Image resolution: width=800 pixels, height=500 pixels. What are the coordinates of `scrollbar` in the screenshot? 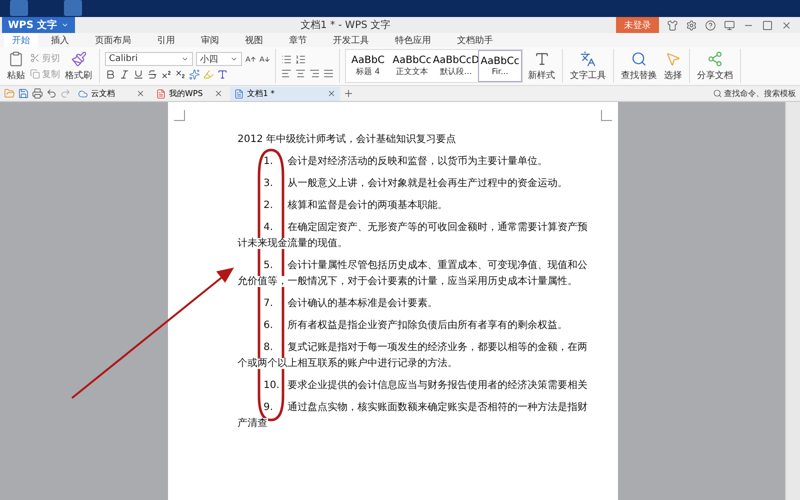 It's located at (792, 301).